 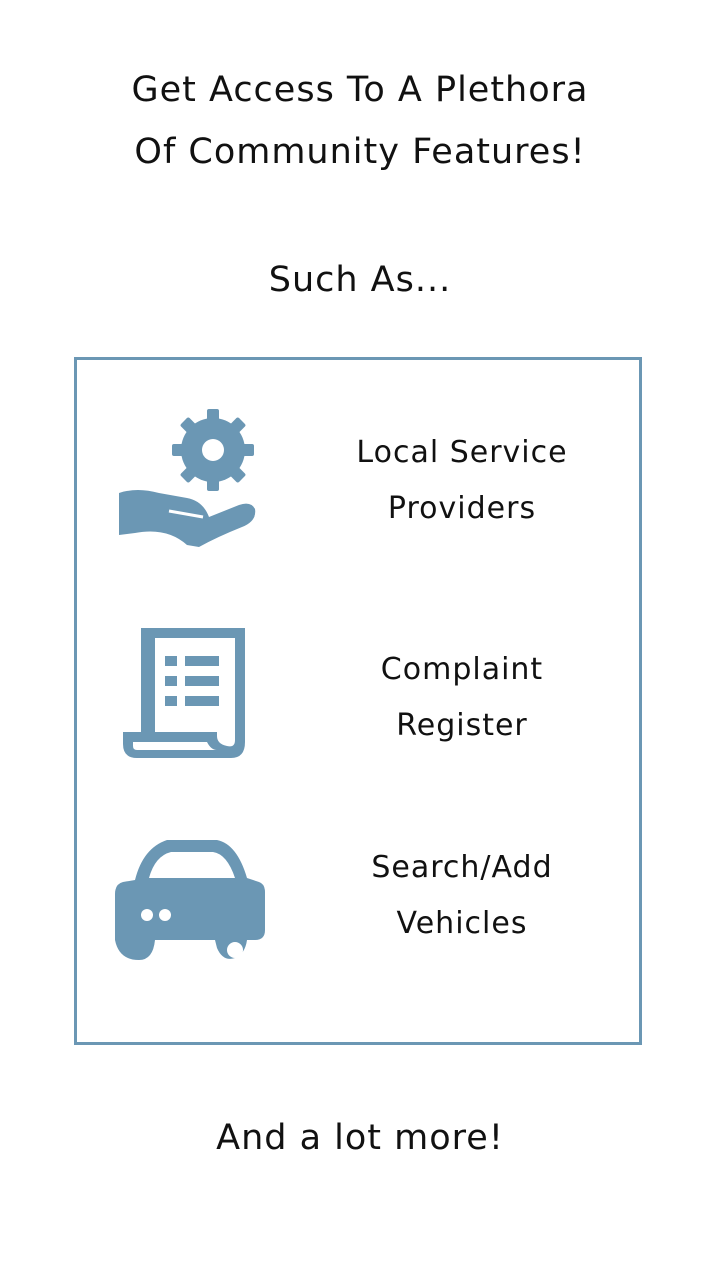 What do you see at coordinates (462, 697) in the screenshot?
I see `feature-label: Complaint Register` at bounding box center [462, 697].